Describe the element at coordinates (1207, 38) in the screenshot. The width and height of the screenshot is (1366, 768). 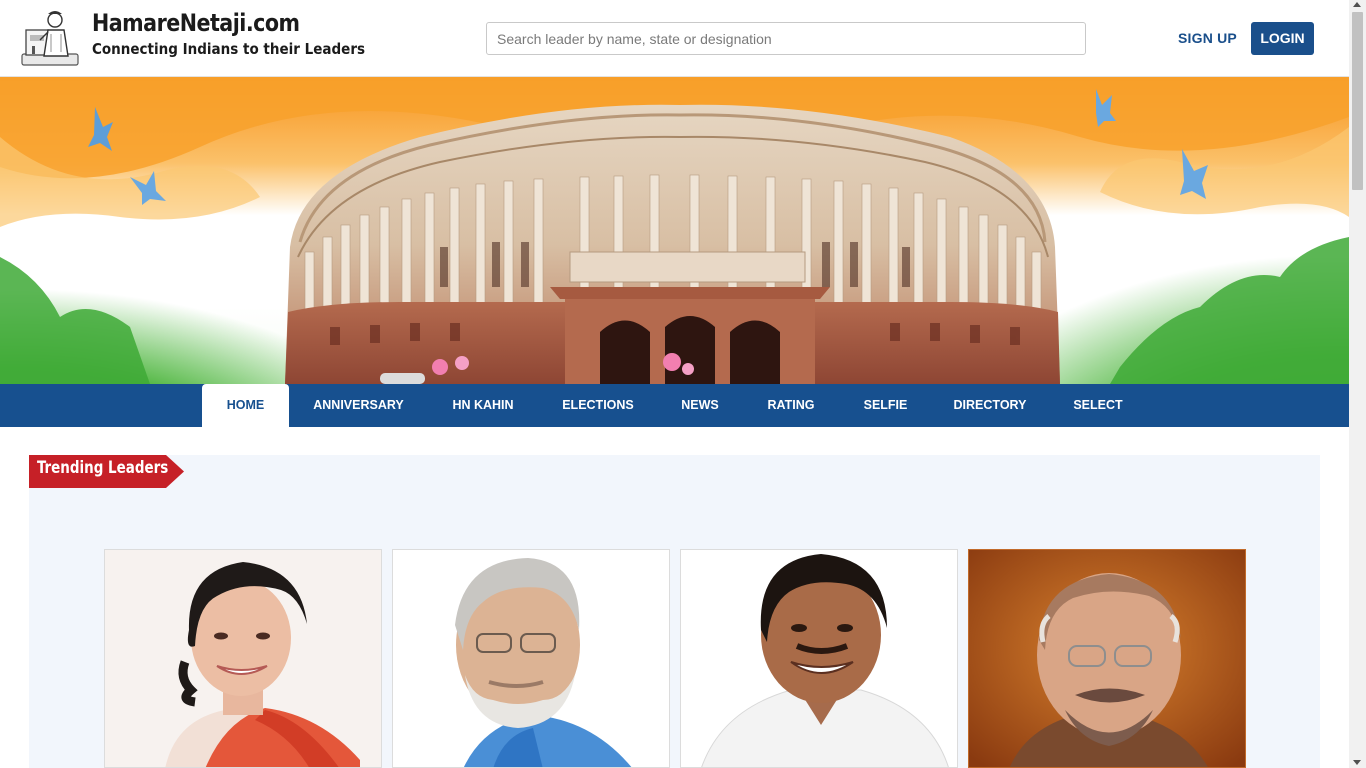
I see `signup-link: SIGN UP` at that location.